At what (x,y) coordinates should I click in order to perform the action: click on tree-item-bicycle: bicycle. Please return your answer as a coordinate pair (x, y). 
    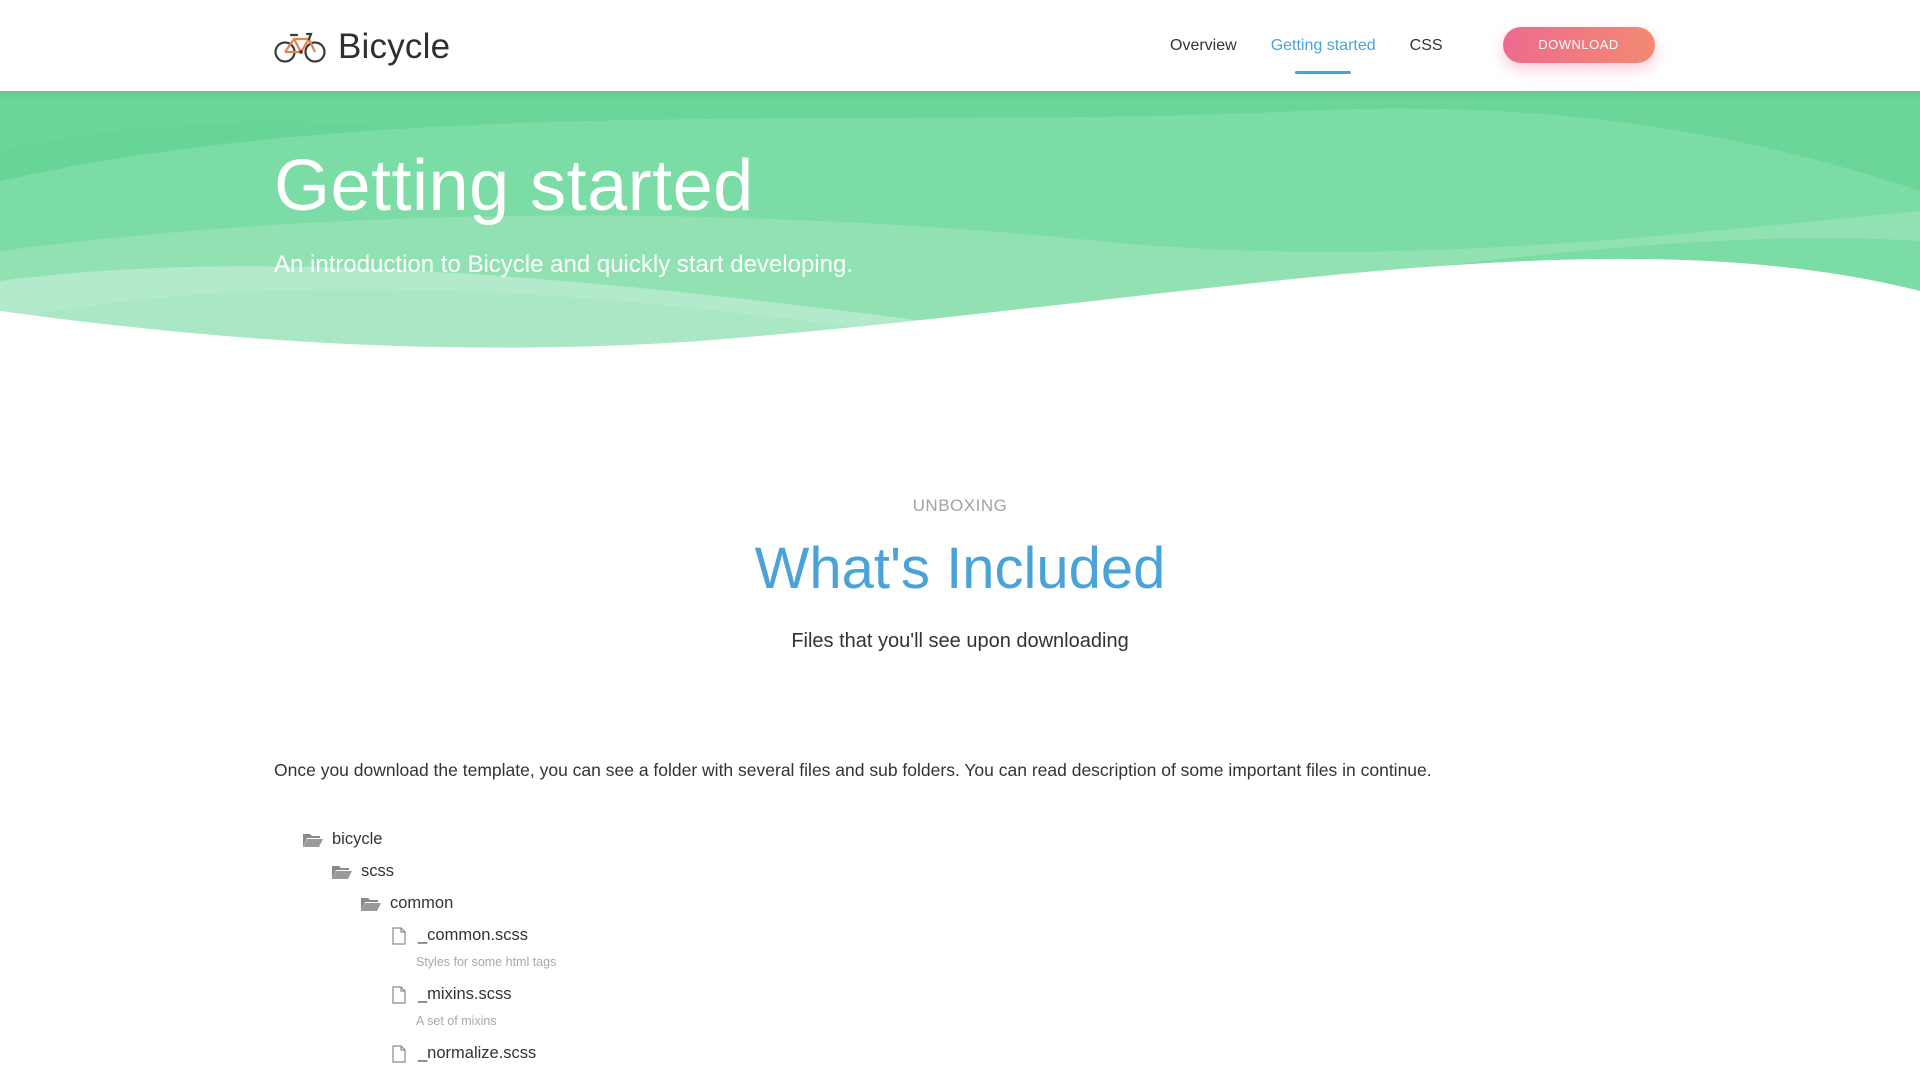
    Looking at the image, I should click on (342, 839).